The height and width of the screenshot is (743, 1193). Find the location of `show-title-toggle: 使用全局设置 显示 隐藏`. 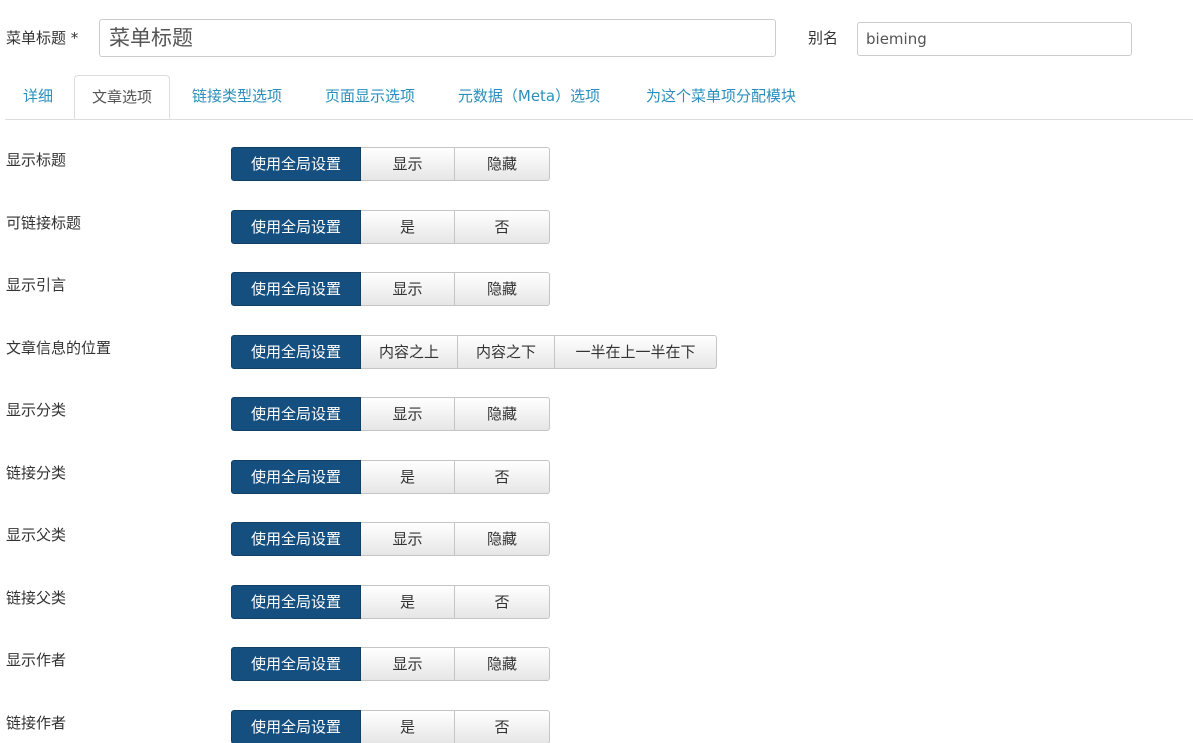

show-title-toggle: 使用全局设置 显示 隐藏 is located at coordinates (390, 164).